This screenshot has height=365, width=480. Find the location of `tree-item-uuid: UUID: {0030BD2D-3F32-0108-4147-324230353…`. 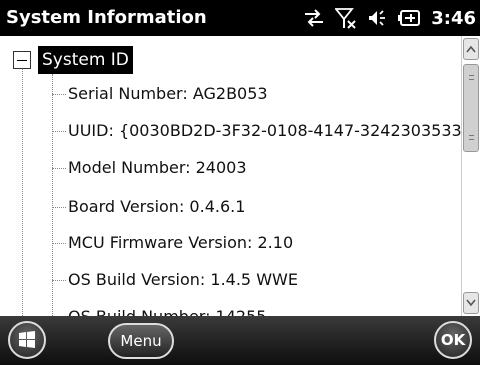

tree-item-uuid: UUID: {0030BD2D-3F32-0108-4147-324230353… is located at coordinates (274, 130).